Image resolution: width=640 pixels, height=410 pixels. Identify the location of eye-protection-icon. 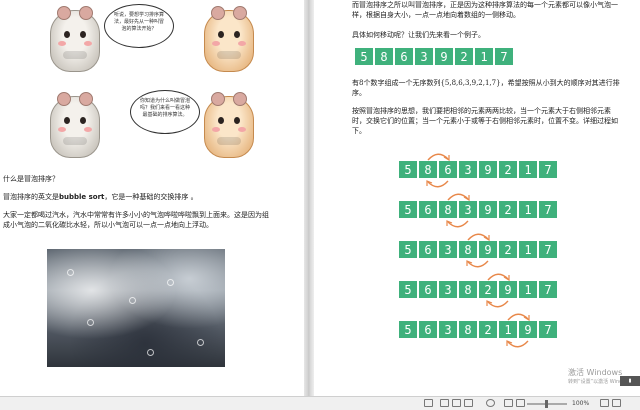
(508, 403).